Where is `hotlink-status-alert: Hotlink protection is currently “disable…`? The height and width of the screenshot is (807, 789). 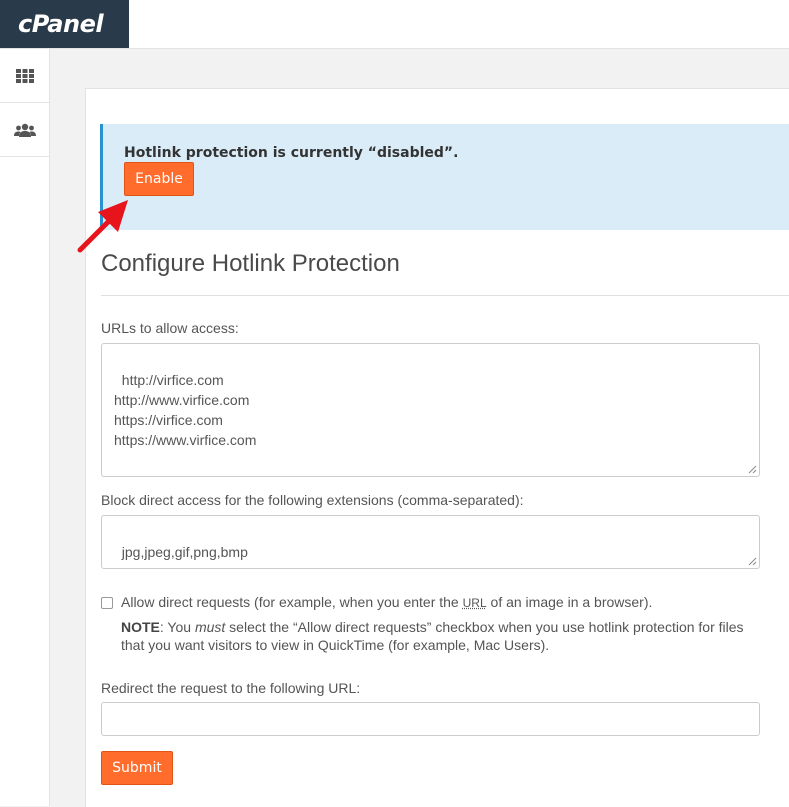 hotlink-status-alert: Hotlink protection is currently “disable… is located at coordinates (444, 177).